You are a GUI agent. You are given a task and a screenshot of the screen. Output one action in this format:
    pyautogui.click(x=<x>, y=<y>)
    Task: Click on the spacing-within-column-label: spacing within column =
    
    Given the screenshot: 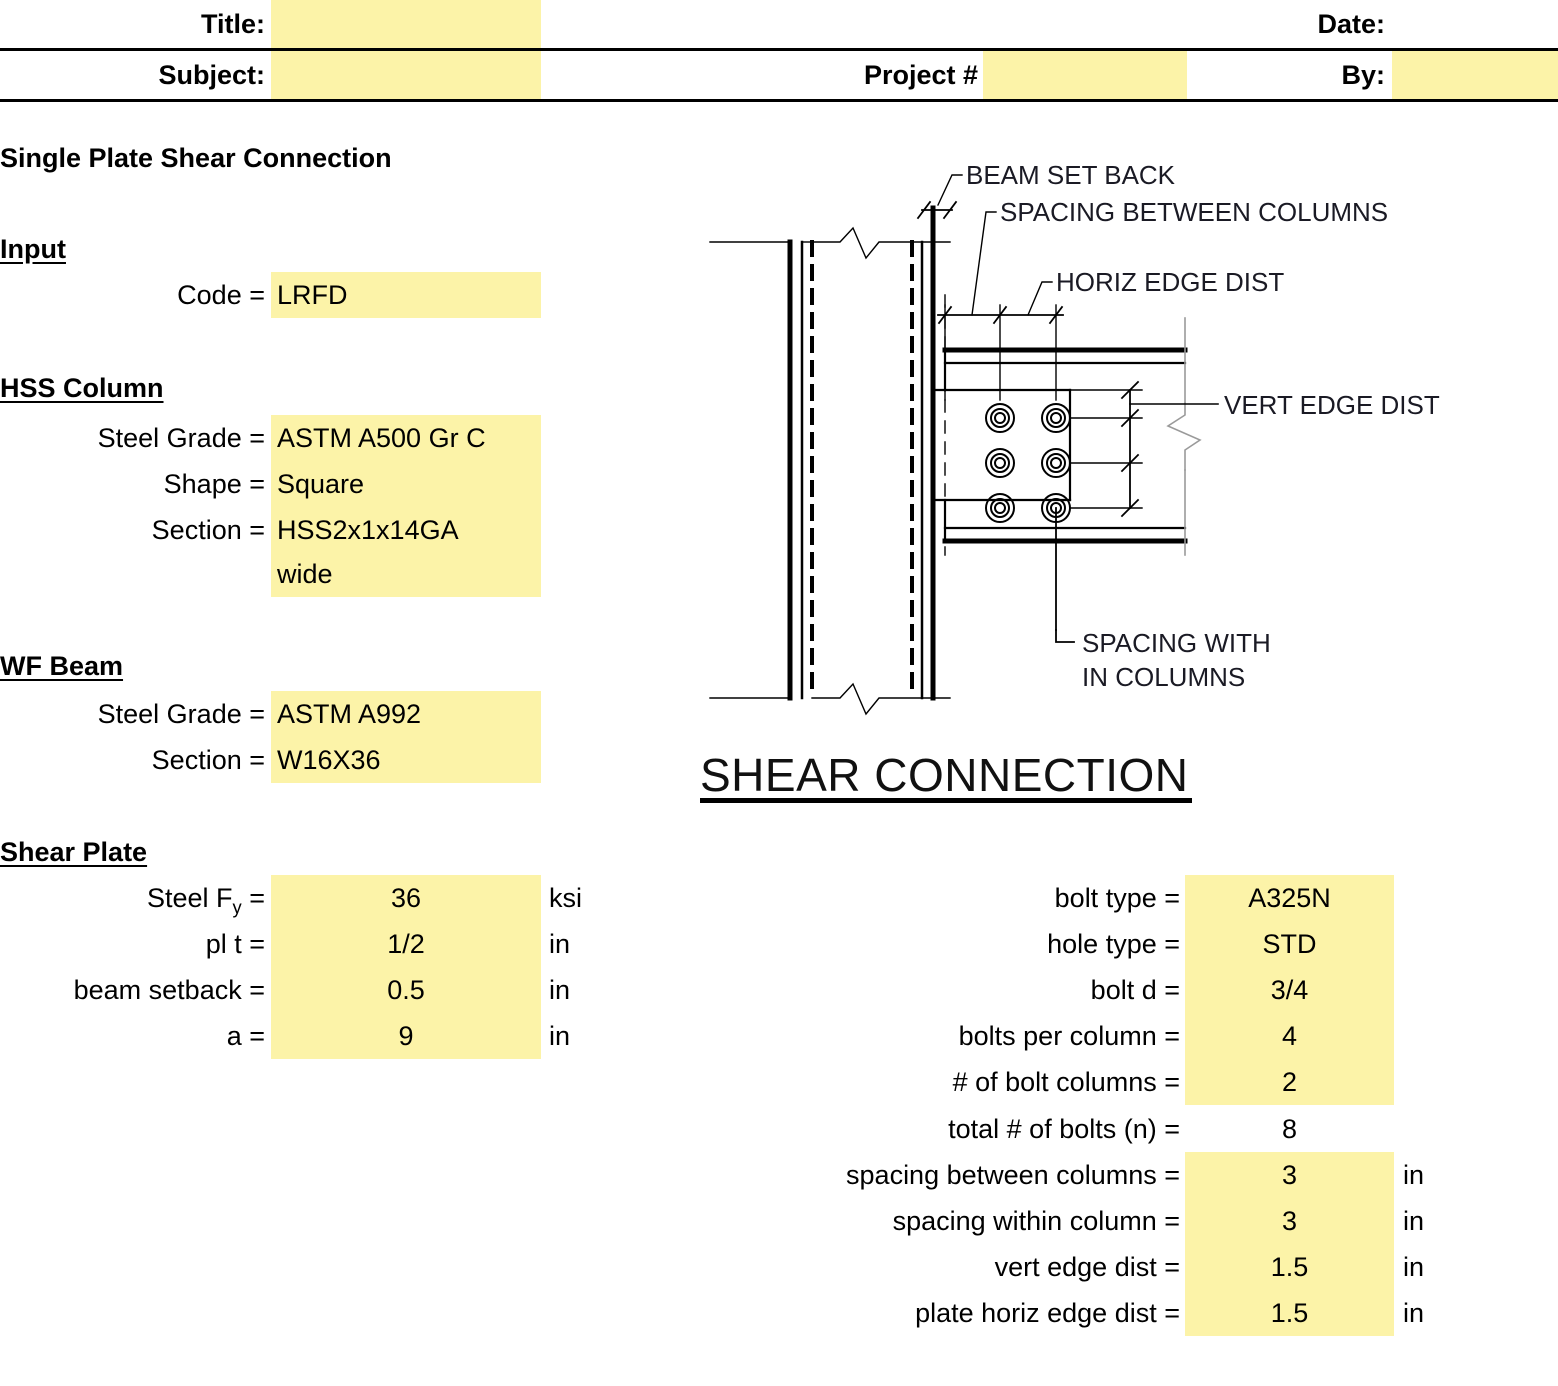 What is the action you would take?
    pyautogui.click(x=1036, y=1221)
    